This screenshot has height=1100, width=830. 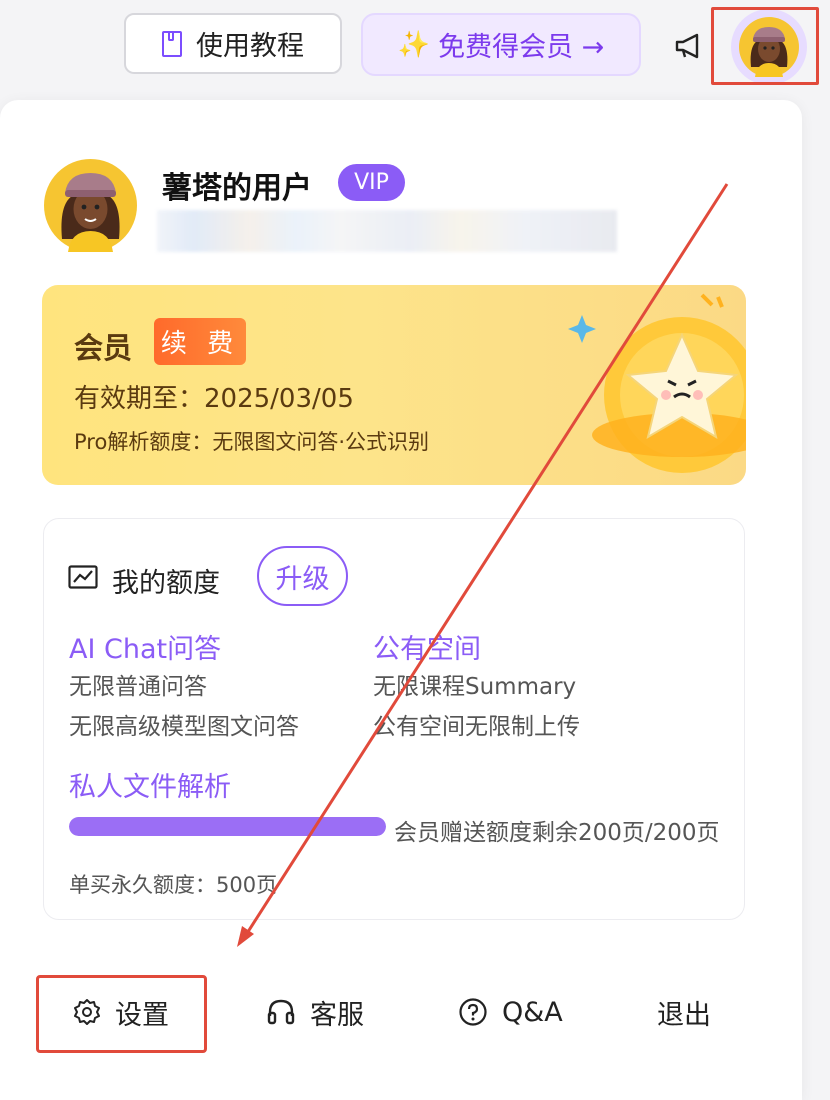 I want to click on logout-button: 退出, so click(x=684, y=1012).